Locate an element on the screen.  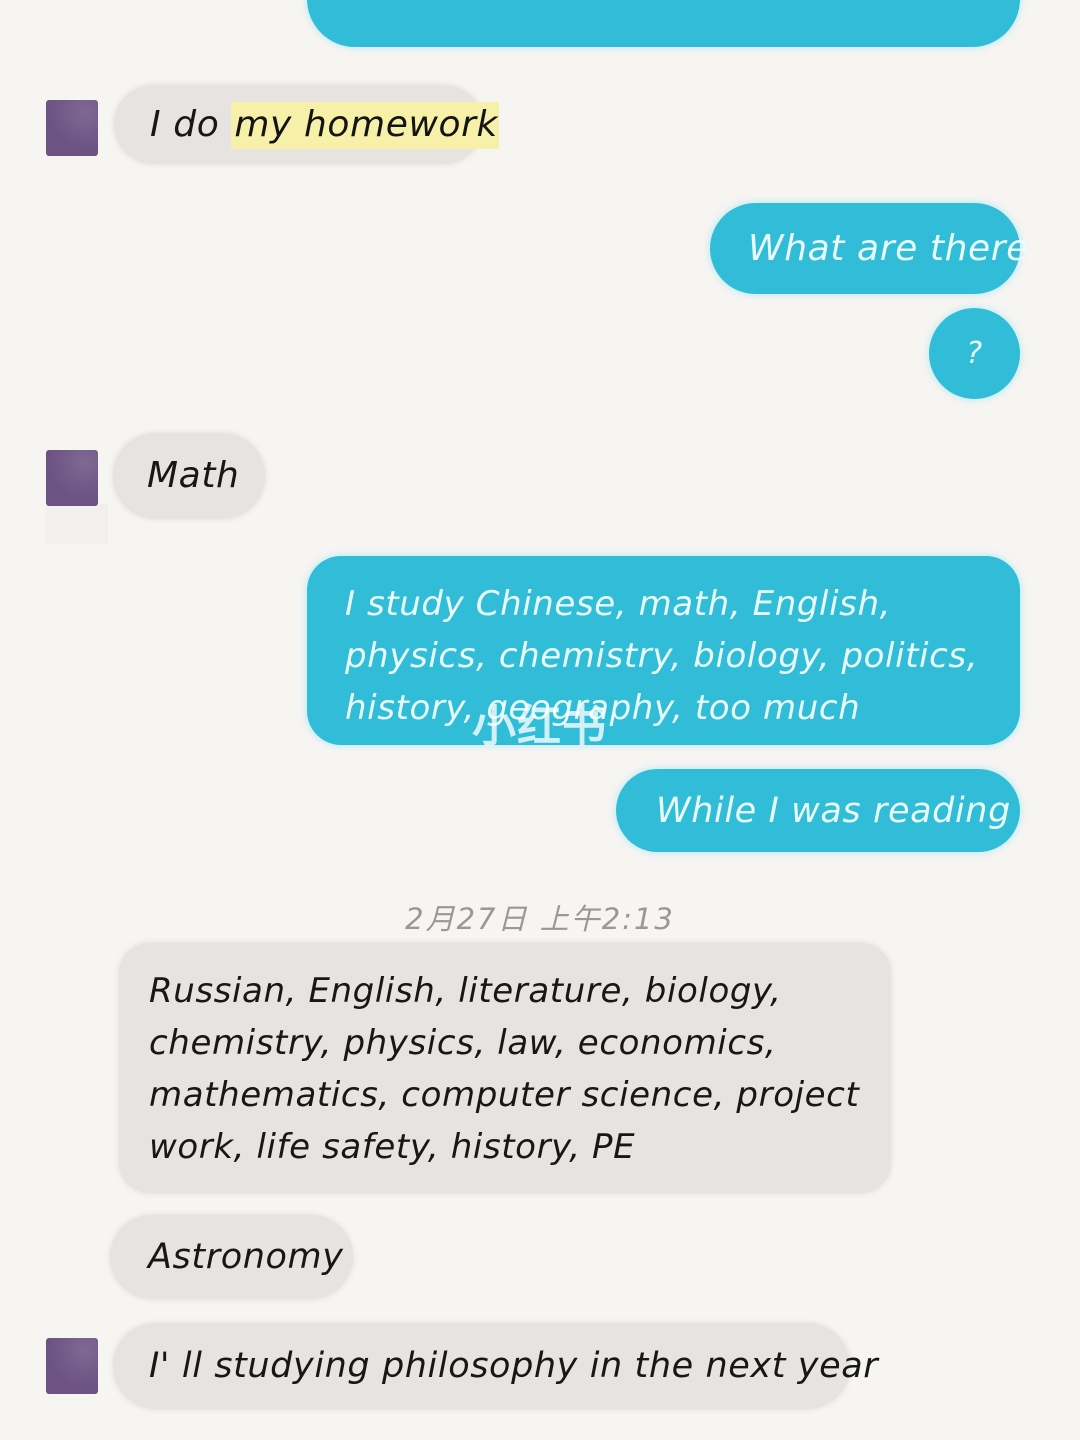
message-line: mathematics, computer science, project is located at coordinates (504, 1095).